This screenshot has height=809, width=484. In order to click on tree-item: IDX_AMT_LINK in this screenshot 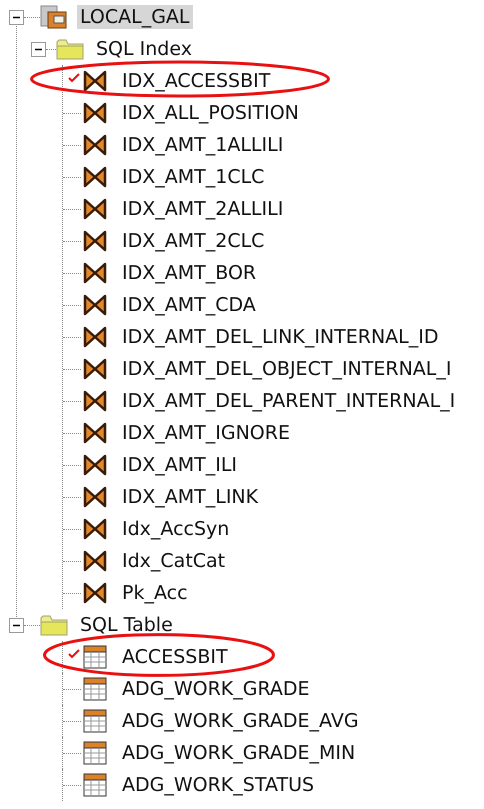, I will do `click(190, 497)`.